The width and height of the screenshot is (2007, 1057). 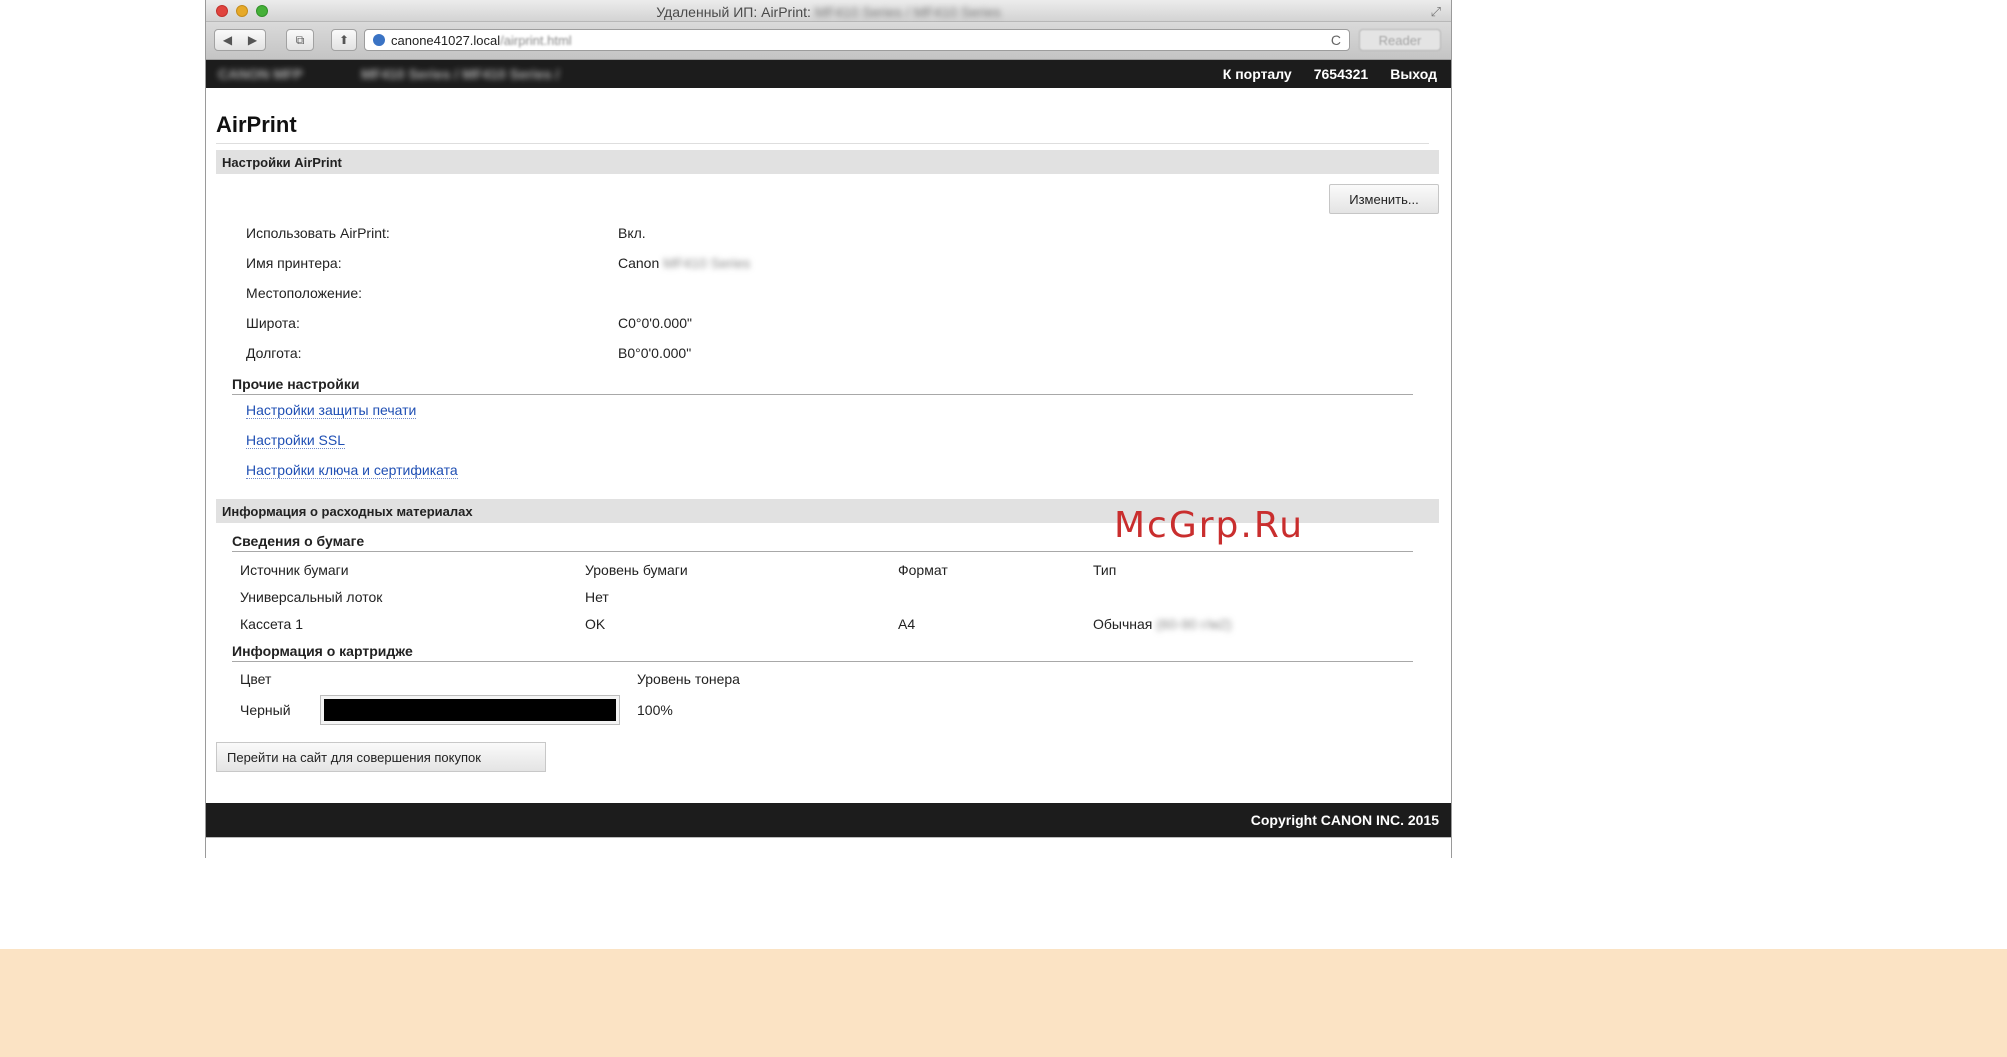 What do you see at coordinates (733, 12) in the screenshot?
I see `window-title-text: Удаленный ИП: AirPrint:` at bounding box center [733, 12].